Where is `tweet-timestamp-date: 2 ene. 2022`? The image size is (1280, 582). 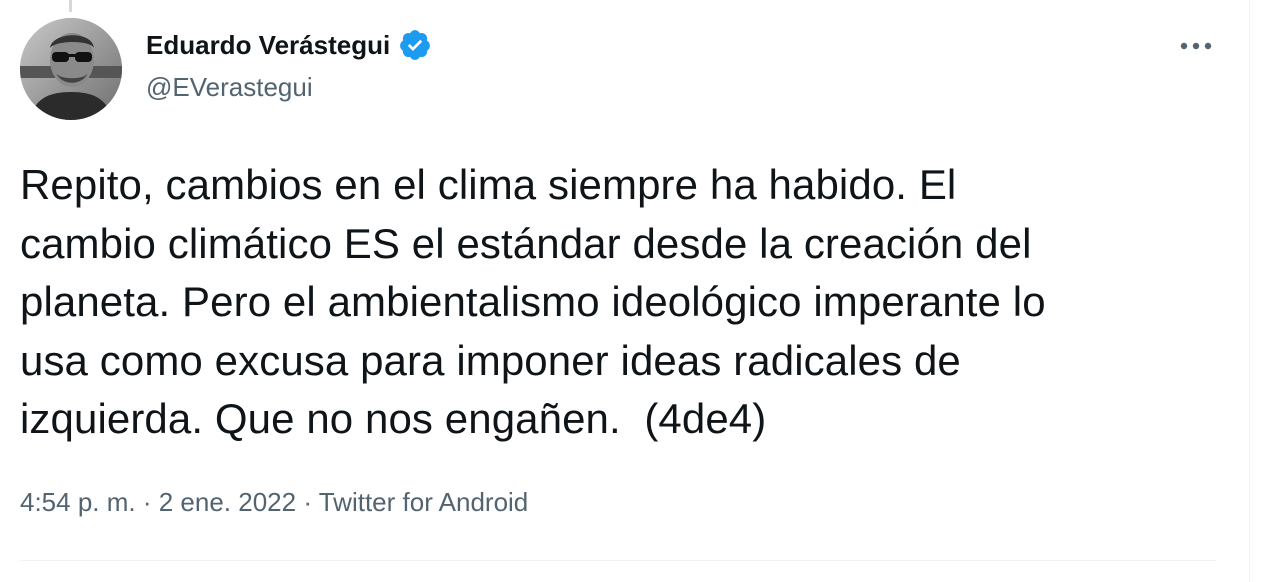
tweet-timestamp-date: 2 ene. 2022 is located at coordinates (227, 502).